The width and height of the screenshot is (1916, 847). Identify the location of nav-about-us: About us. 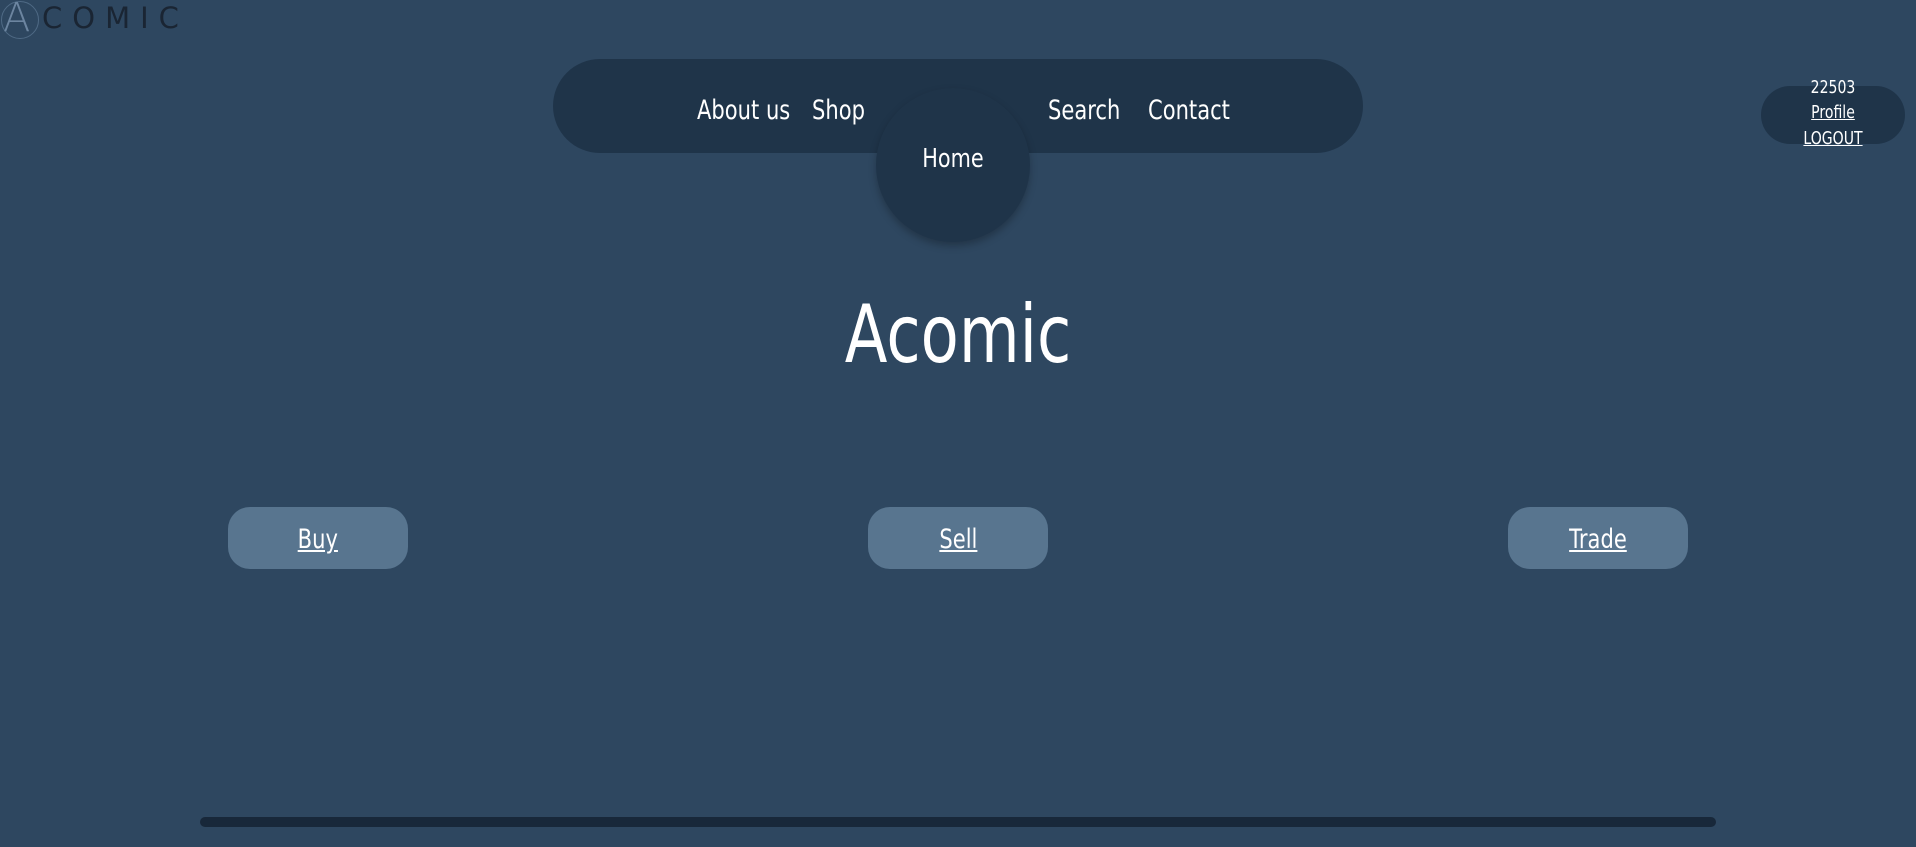
(743, 106).